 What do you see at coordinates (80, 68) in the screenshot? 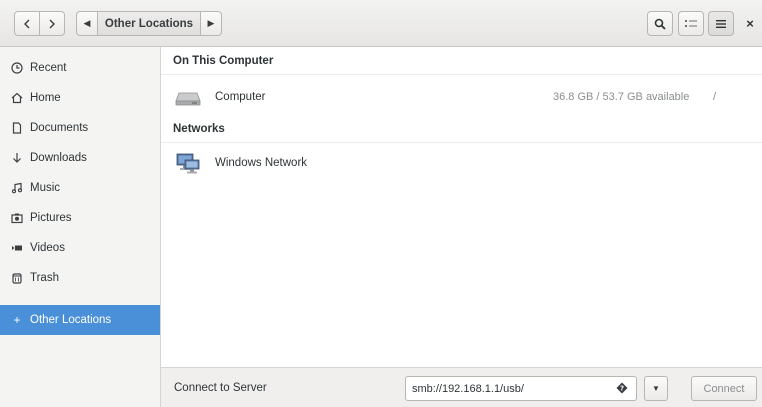
I see `sidebar-item-recent: Recent` at bounding box center [80, 68].